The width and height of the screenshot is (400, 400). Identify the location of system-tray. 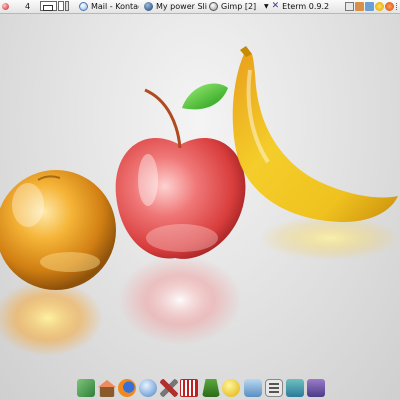
(371, 6).